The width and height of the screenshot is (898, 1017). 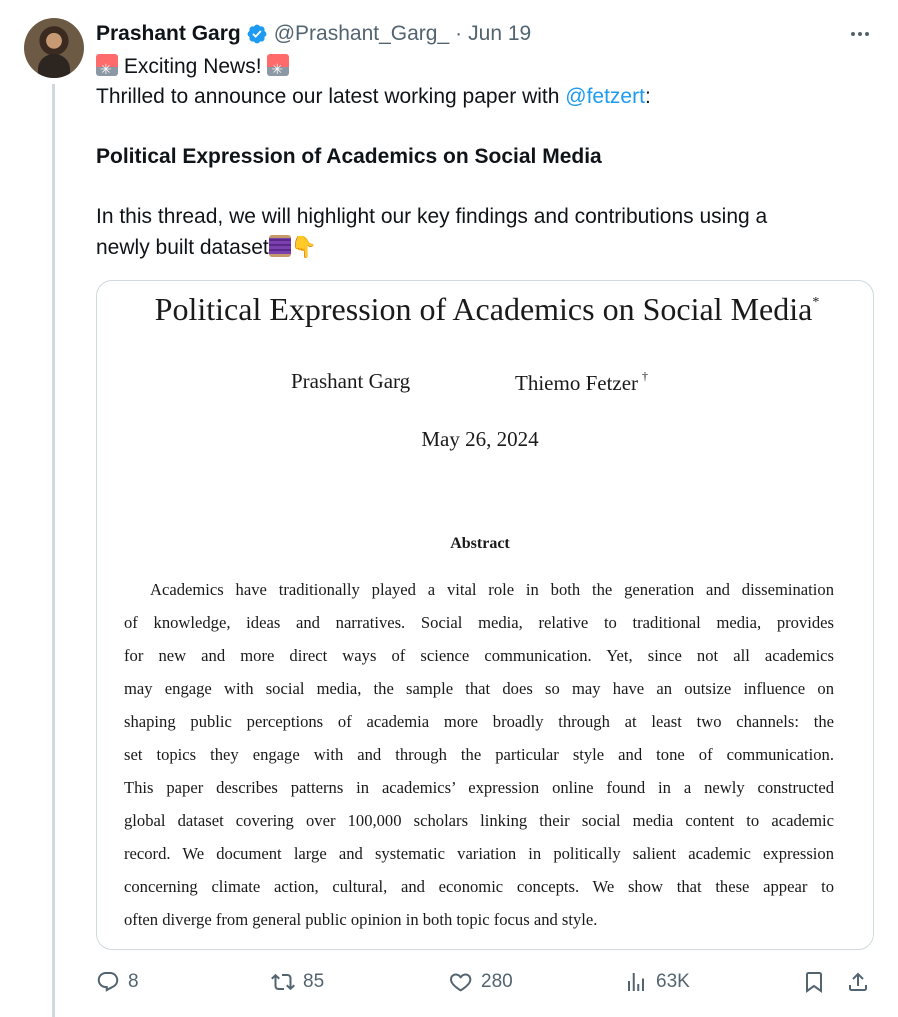 What do you see at coordinates (193, 66) in the screenshot?
I see `exciting-news-text: Exciting News!` at bounding box center [193, 66].